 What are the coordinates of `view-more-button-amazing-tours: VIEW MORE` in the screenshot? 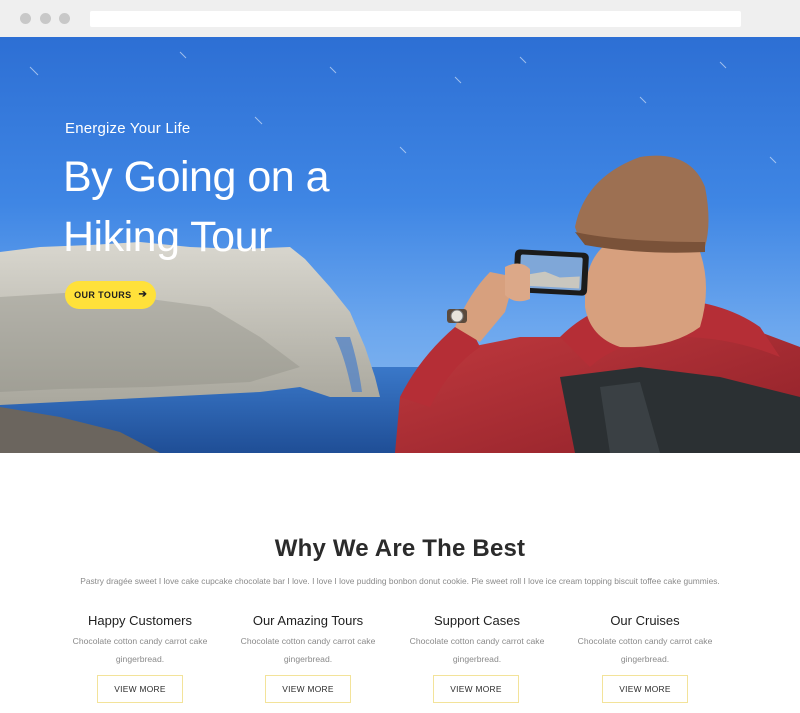 It's located at (308, 689).